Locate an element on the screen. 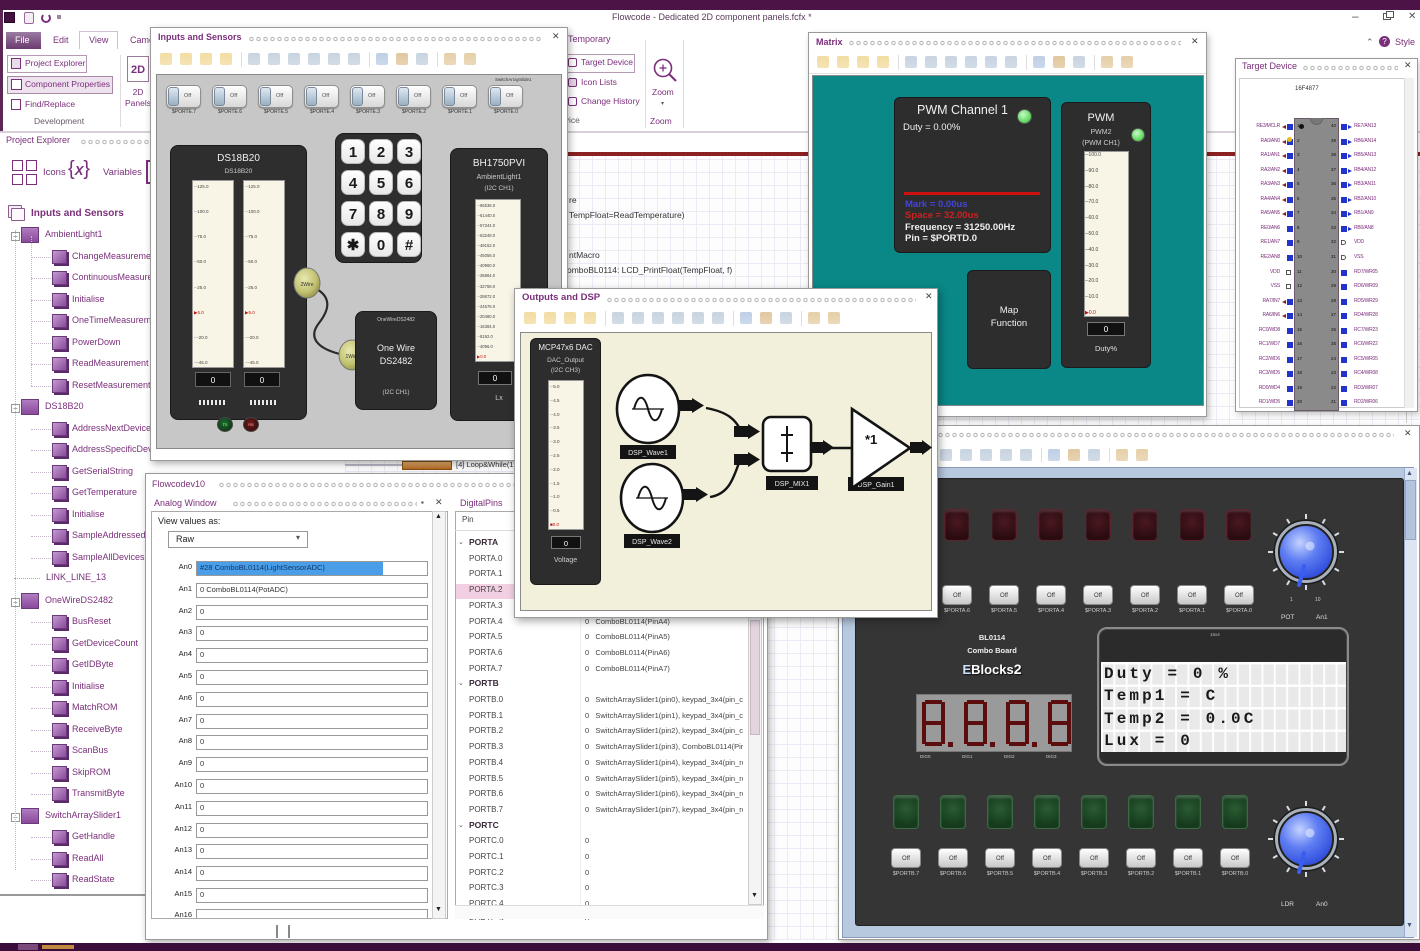  svg-text: DSP_Wave1 is located at coordinates (648, 453).